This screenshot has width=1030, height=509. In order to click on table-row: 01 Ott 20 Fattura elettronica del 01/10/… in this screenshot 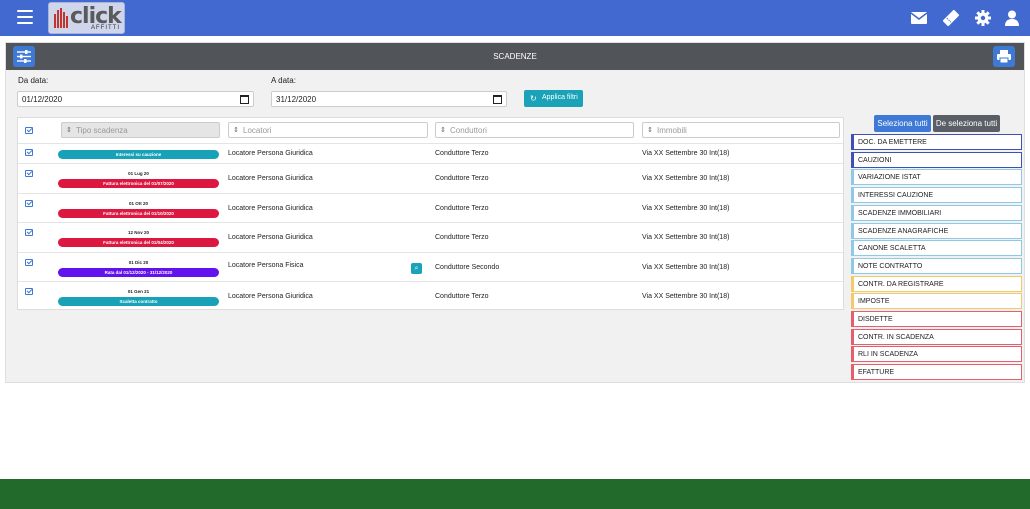, I will do `click(430, 207)`.